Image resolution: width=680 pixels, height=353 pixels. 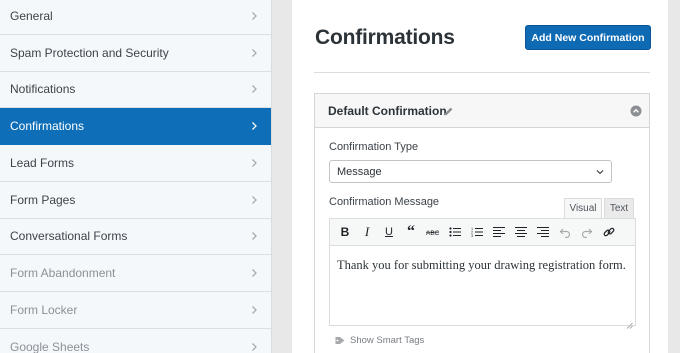 What do you see at coordinates (455, 232) in the screenshot?
I see `bullet-list-icon` at bounding box center [455, 232].